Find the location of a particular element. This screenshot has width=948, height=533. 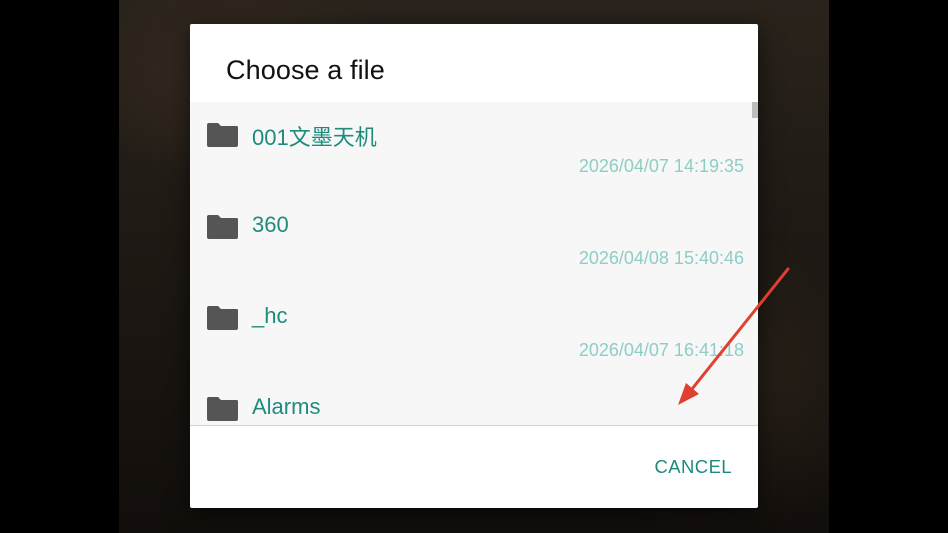

scrollbar-thumb is located at coordinates (755, 110).